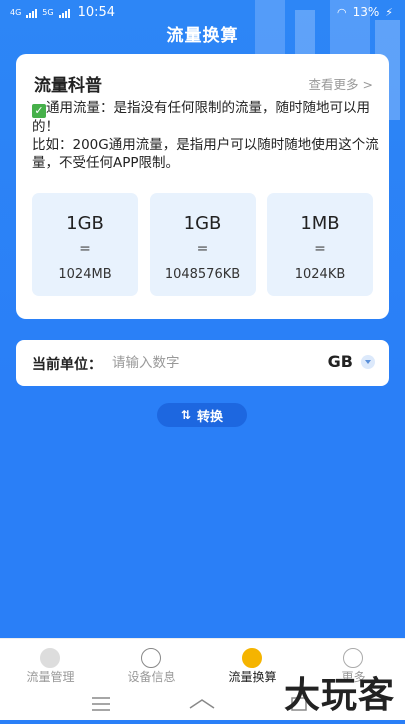 This screenshot has height=724, width=405. What do you see at coordinates (68, 86) in the screenshot?
I see `card-title: 流量科普` at bounding box center [68, 86].